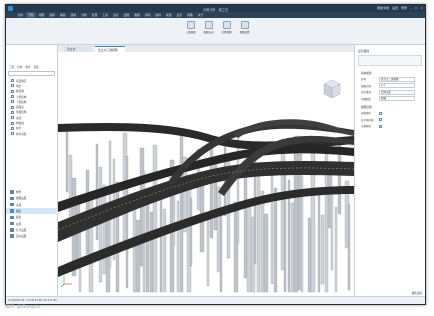 Image resolution: width=434 pixels, height=316 pixels. What do you see at coordinates (364, 80) in the screenshot?
I see `property-key: 名称` at bounding box center [364, 80].